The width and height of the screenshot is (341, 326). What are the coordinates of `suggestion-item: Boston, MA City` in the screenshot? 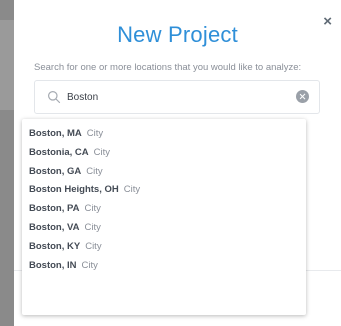 It's located at (164, 134).